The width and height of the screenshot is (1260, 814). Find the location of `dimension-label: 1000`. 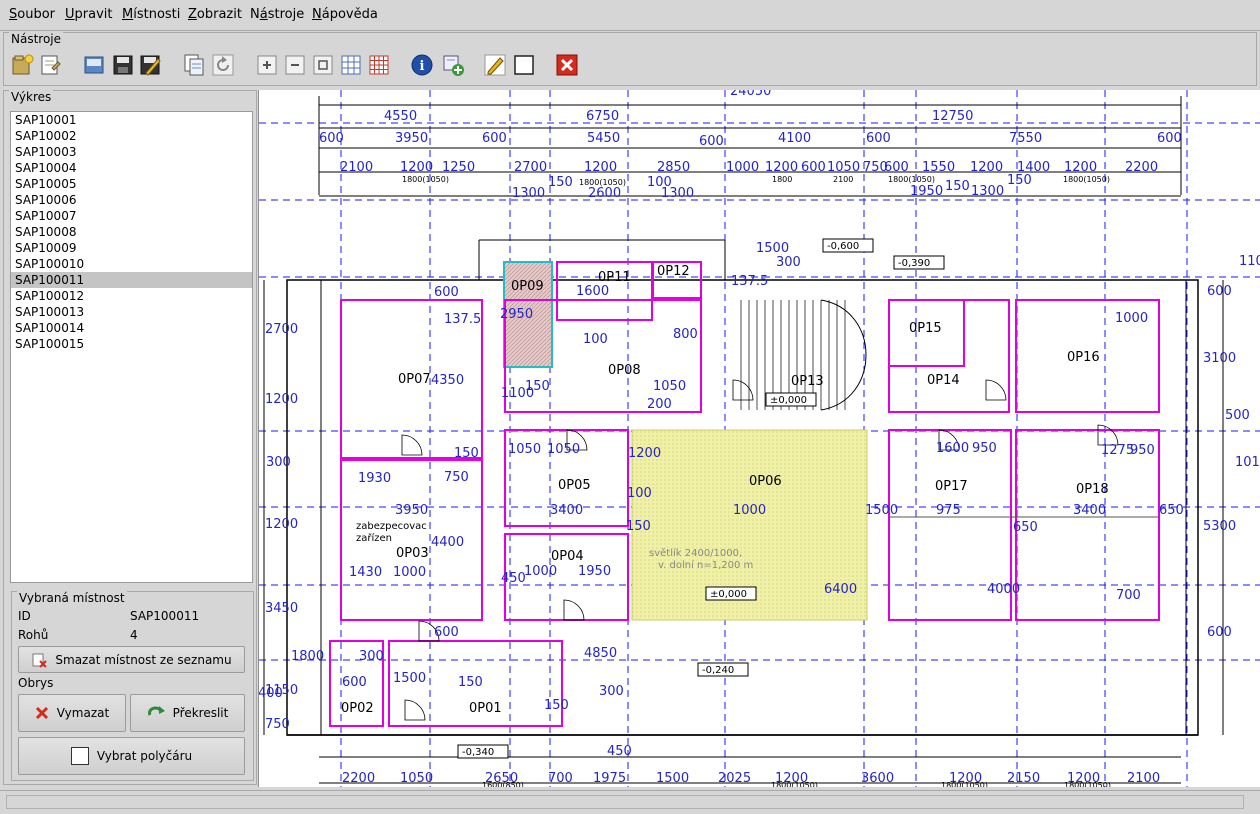

dimension-label: 1000 is located at coordinates (409, 572).